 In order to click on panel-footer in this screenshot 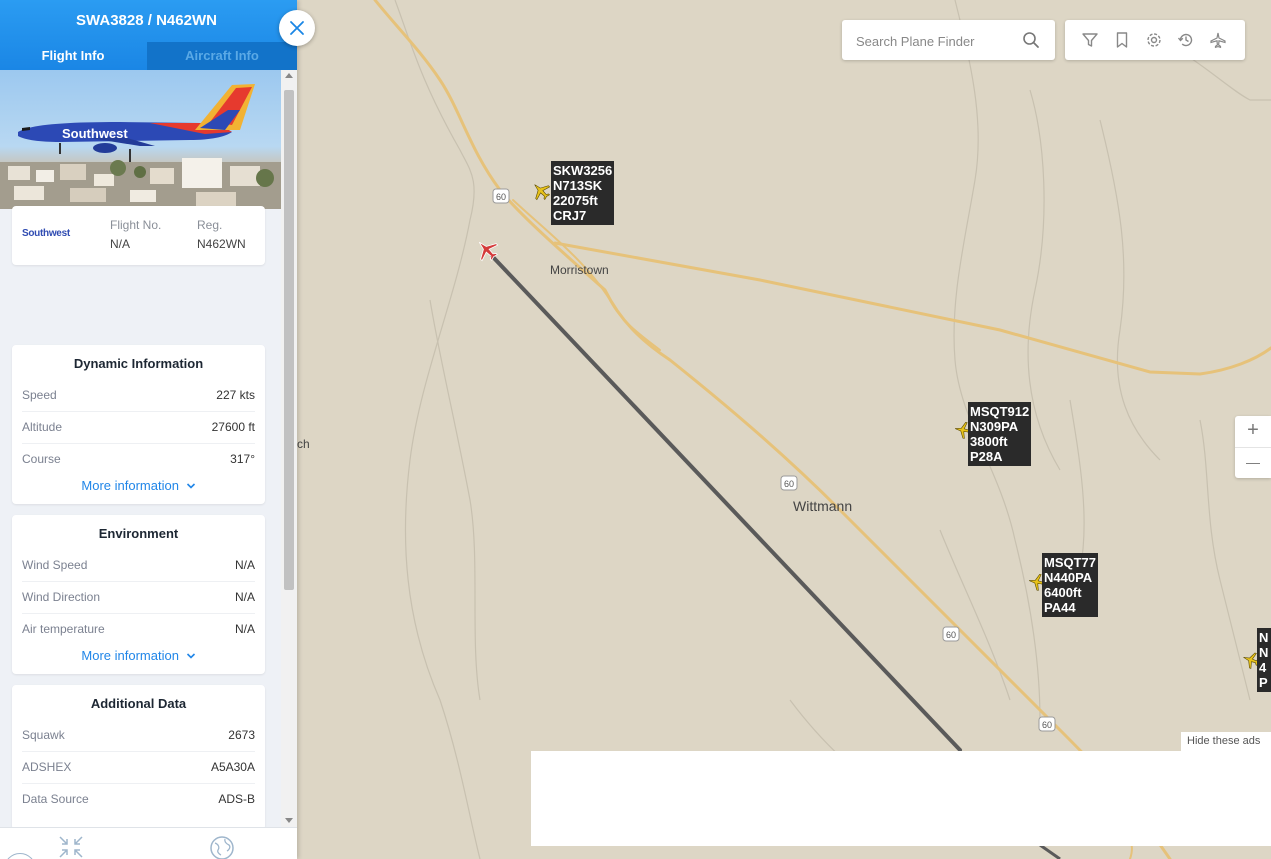, I will do `click(148, 843)`.